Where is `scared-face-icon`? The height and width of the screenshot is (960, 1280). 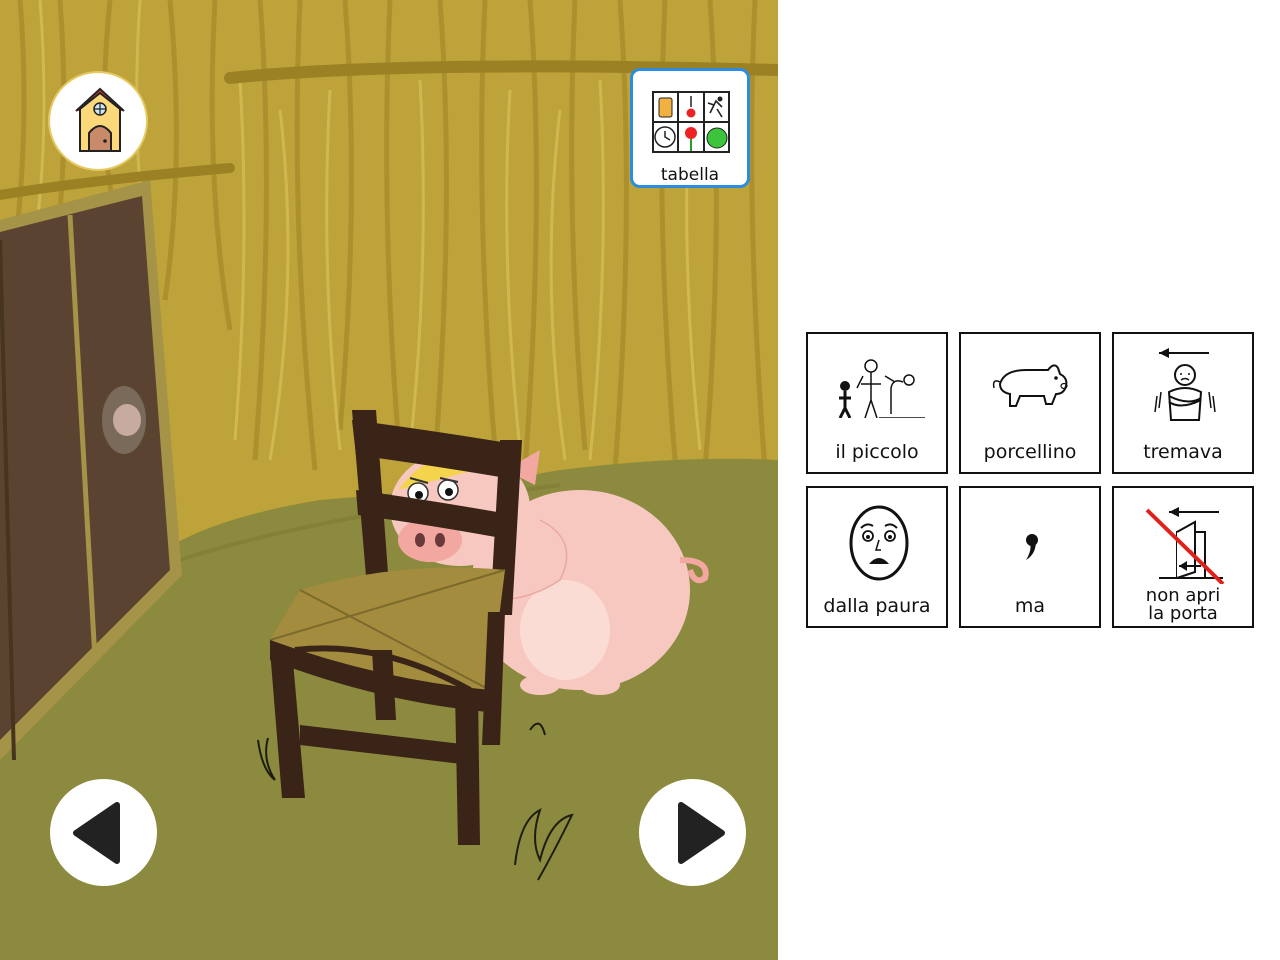
scared-face-icon is located at coordinates (879, 543).